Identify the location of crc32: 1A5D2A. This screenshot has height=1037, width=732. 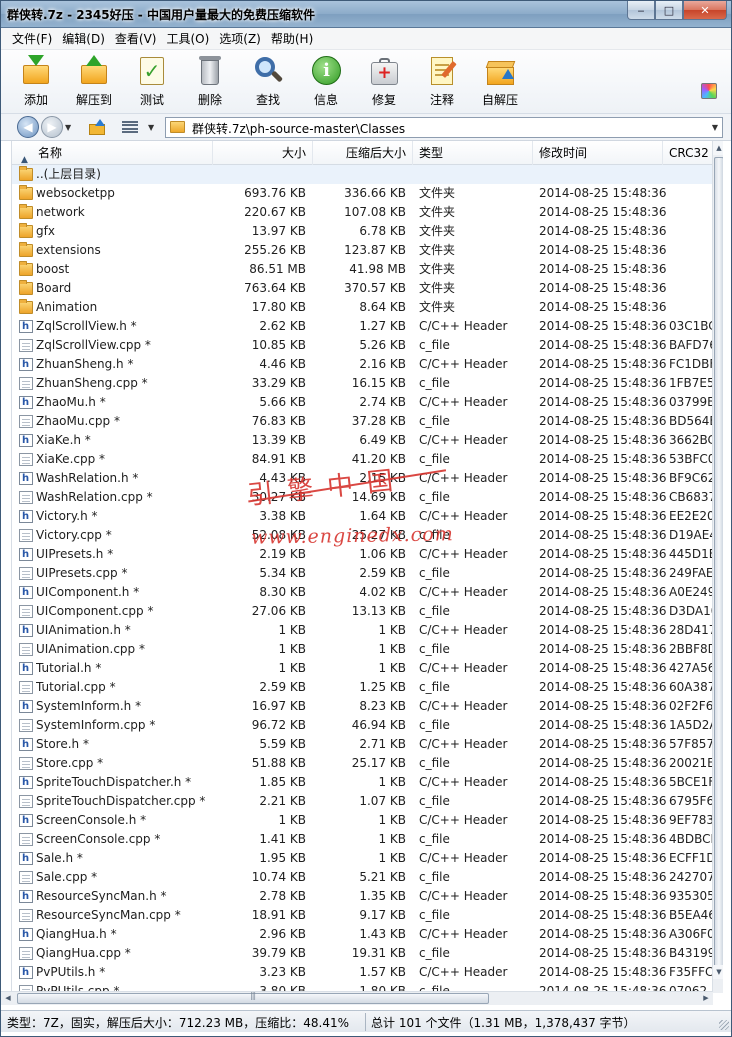
(690, 725).